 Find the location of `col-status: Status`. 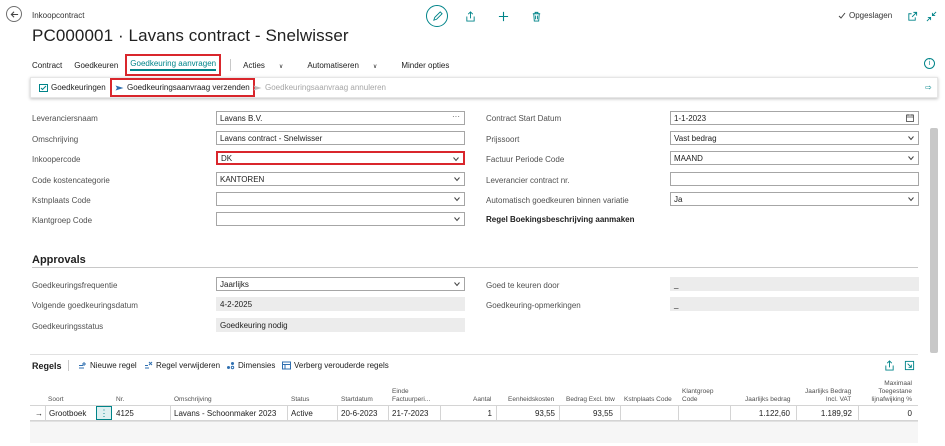

col-status: Status is located at coordinates (300, 399).